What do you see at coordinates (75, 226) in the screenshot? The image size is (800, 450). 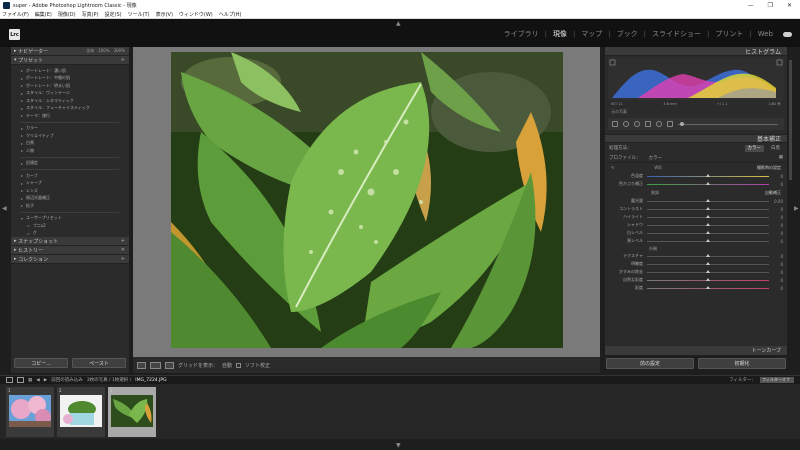 I see `user-preset-item: ▫ プ二x2` at bounding box center [75, 226].